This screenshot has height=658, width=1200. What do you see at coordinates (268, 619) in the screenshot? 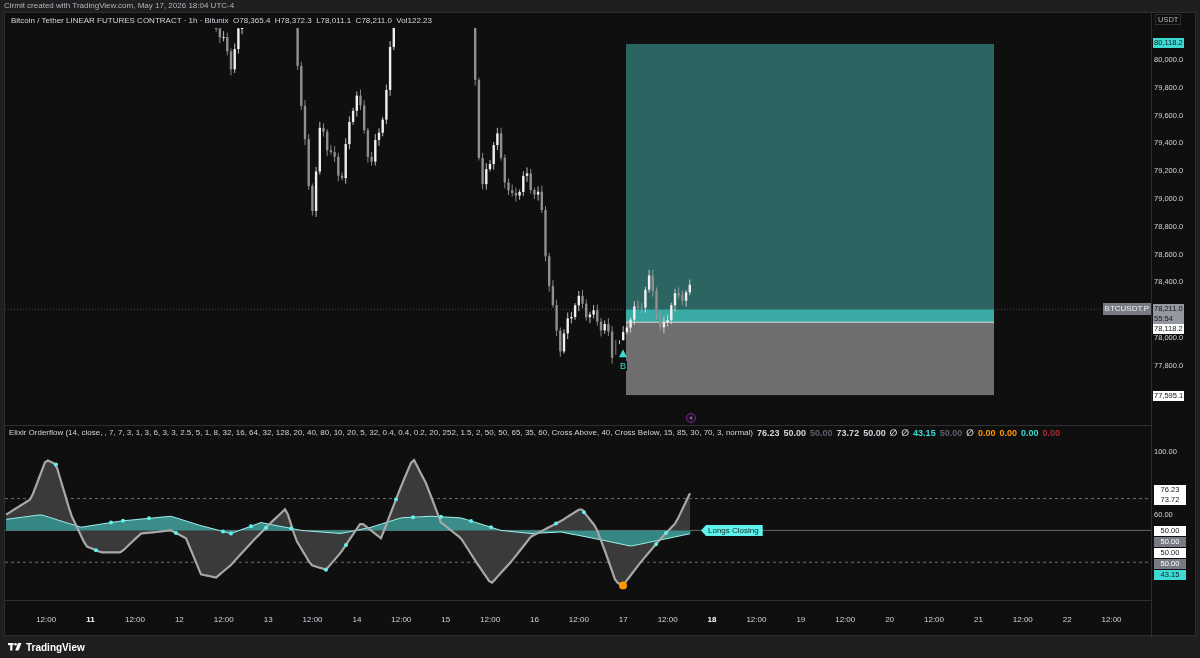
I see `time-label: 13` at bounding box center [268, 619].